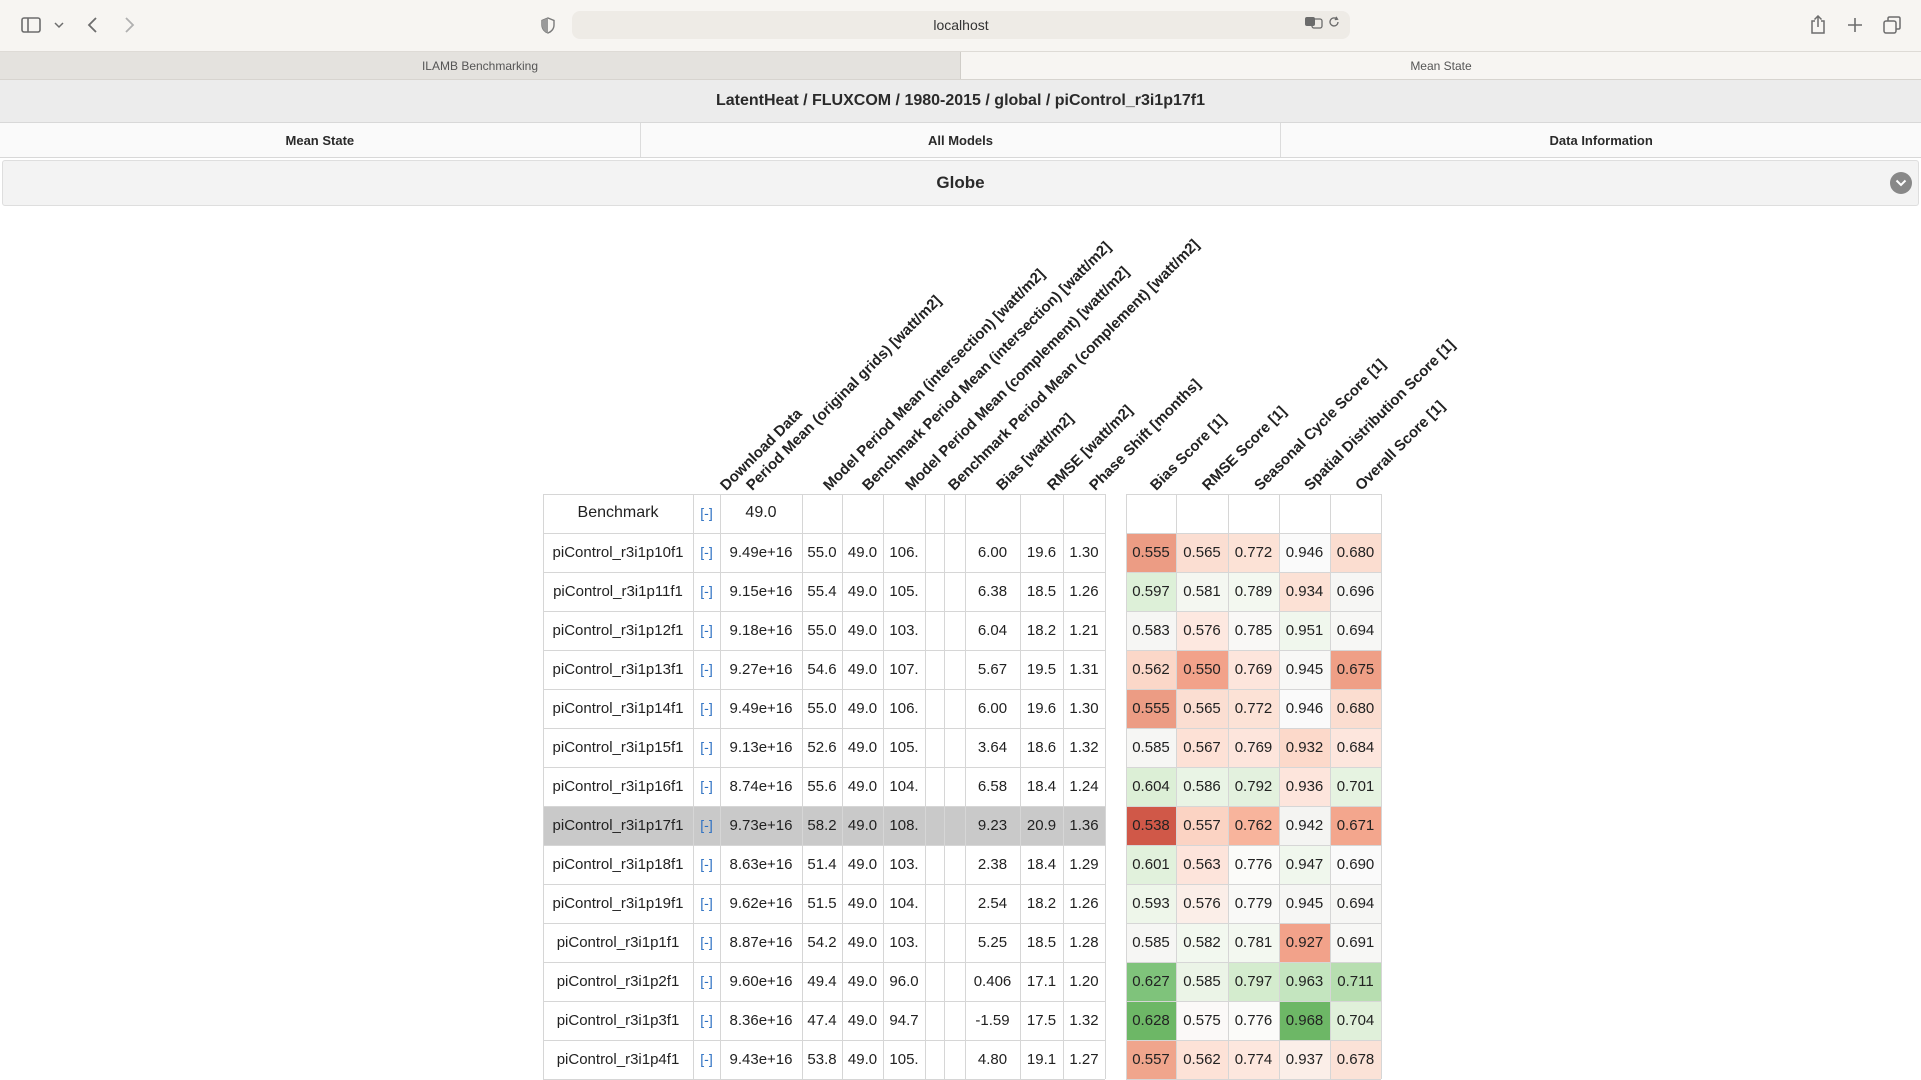 The image size is (1921, 1080). Describe the element at coordinates (992, 903) in the screenshot. I see `table-cell: 2.54` at that location.